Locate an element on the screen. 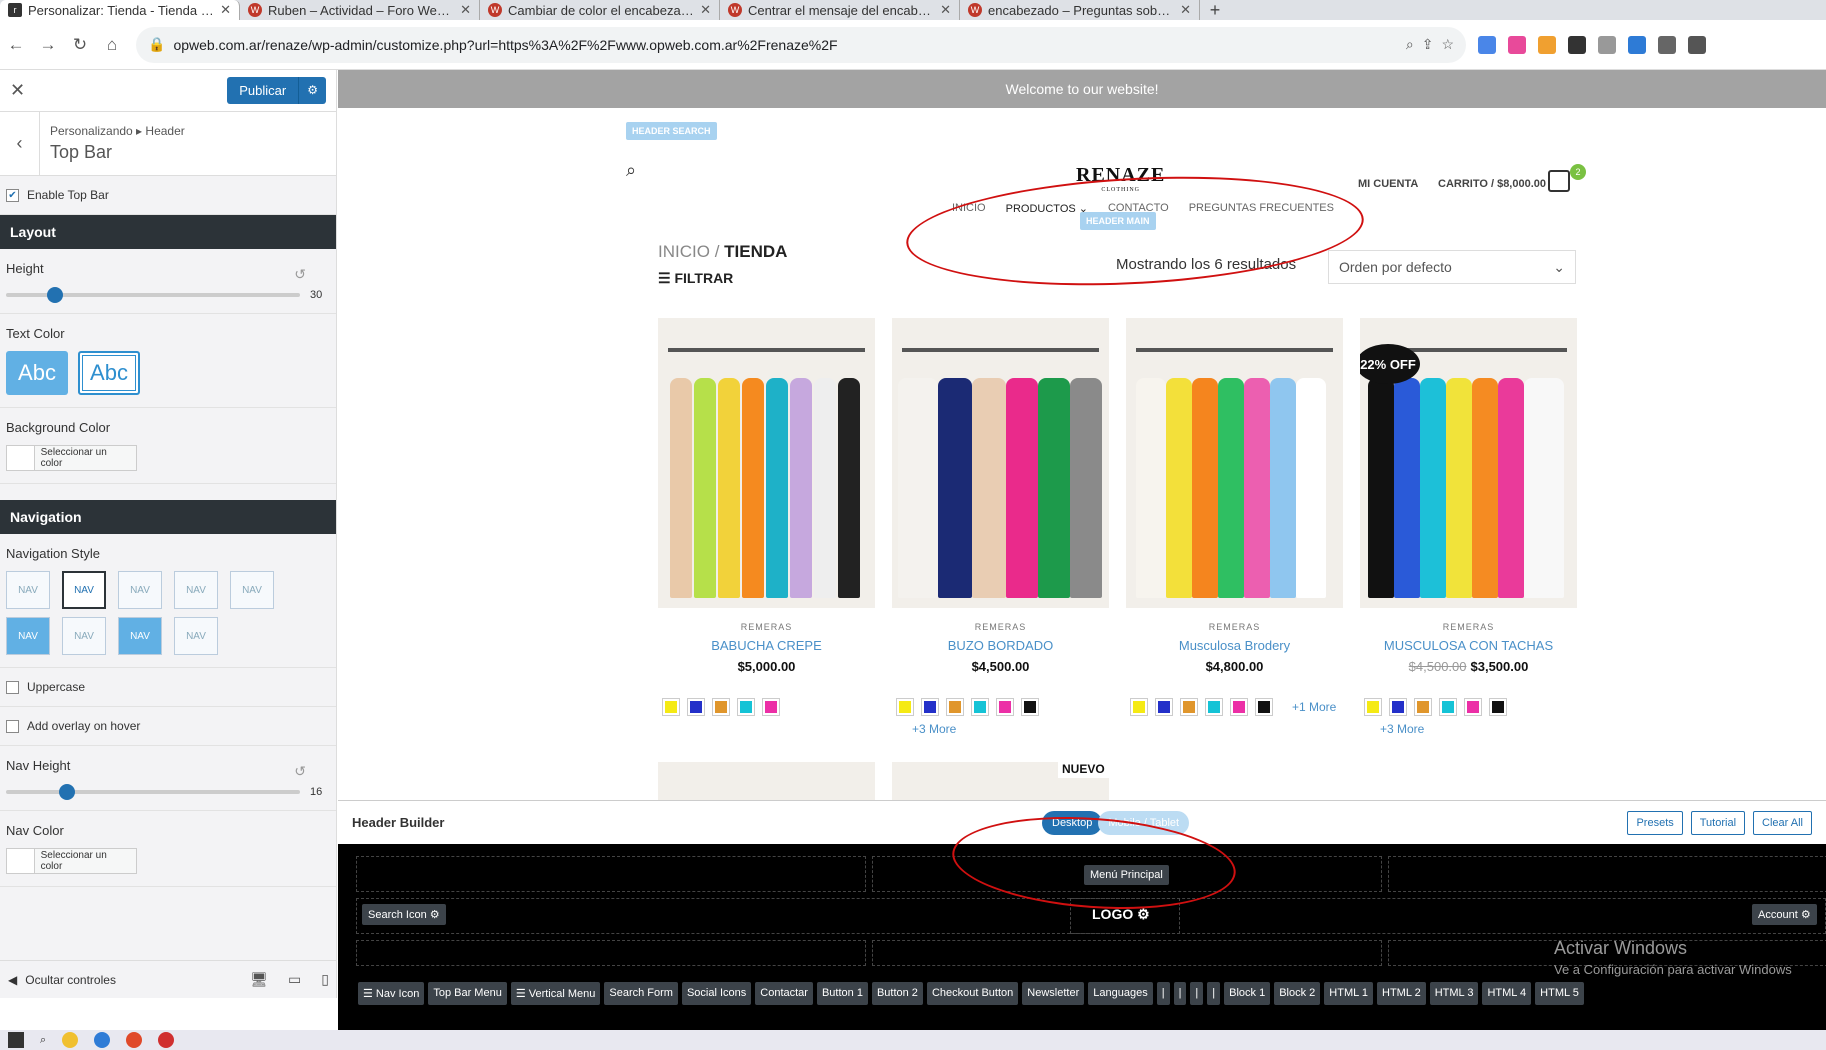 The image size is (1826, 1050). enable-top-bar-checkbox: ✔ Enable Top Bar is located at coordinates (168, 195).